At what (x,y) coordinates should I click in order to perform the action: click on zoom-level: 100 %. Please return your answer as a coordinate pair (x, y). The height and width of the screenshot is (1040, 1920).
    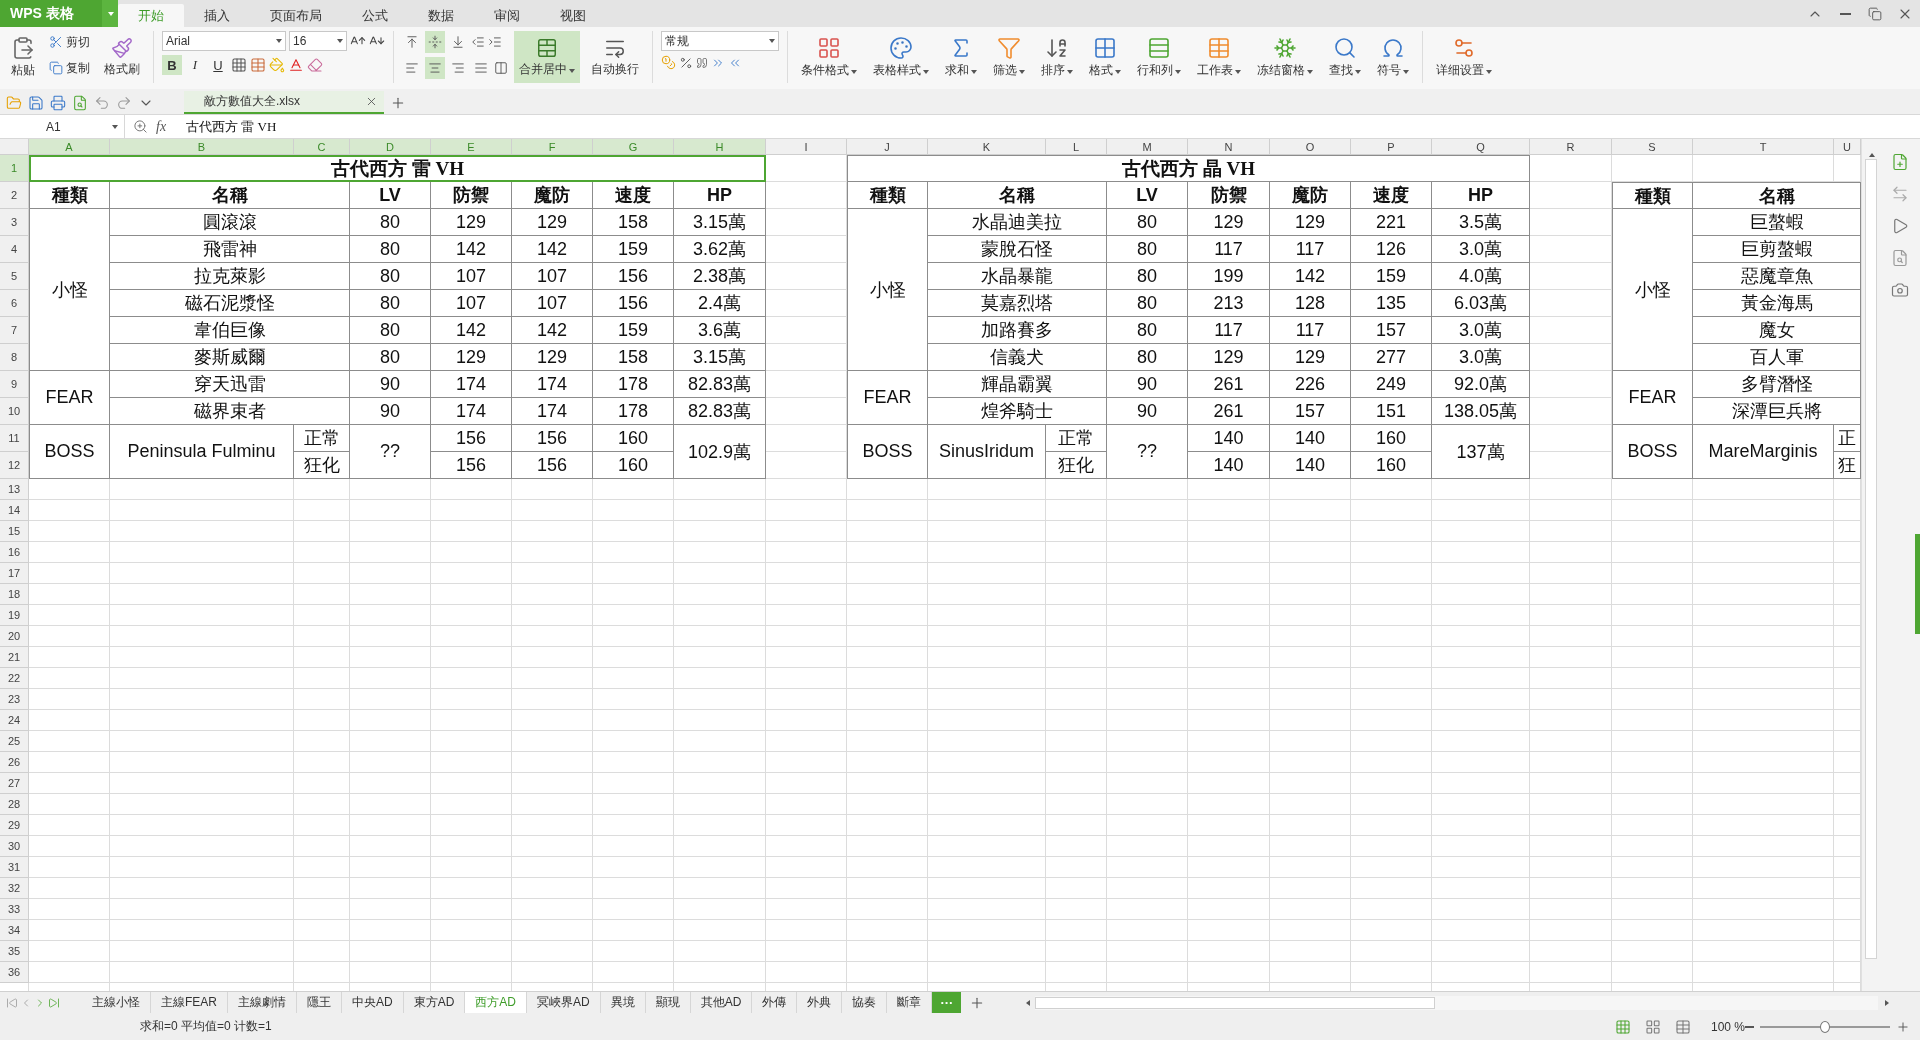
    Looking at the image, I should click on (1727, 1026).